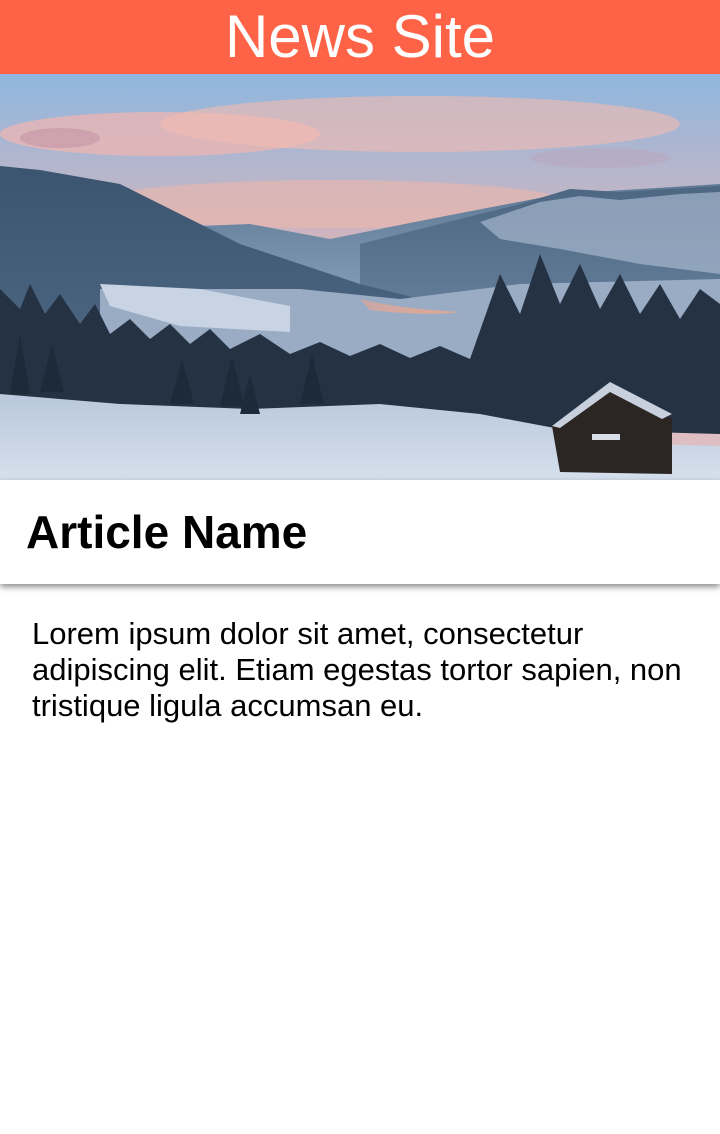 The image size is (720, 1134). What do you see at coordinates (360, 532) in the screenshot?
I see `article-title-card: Article Name` at bounding box center [360, 532].